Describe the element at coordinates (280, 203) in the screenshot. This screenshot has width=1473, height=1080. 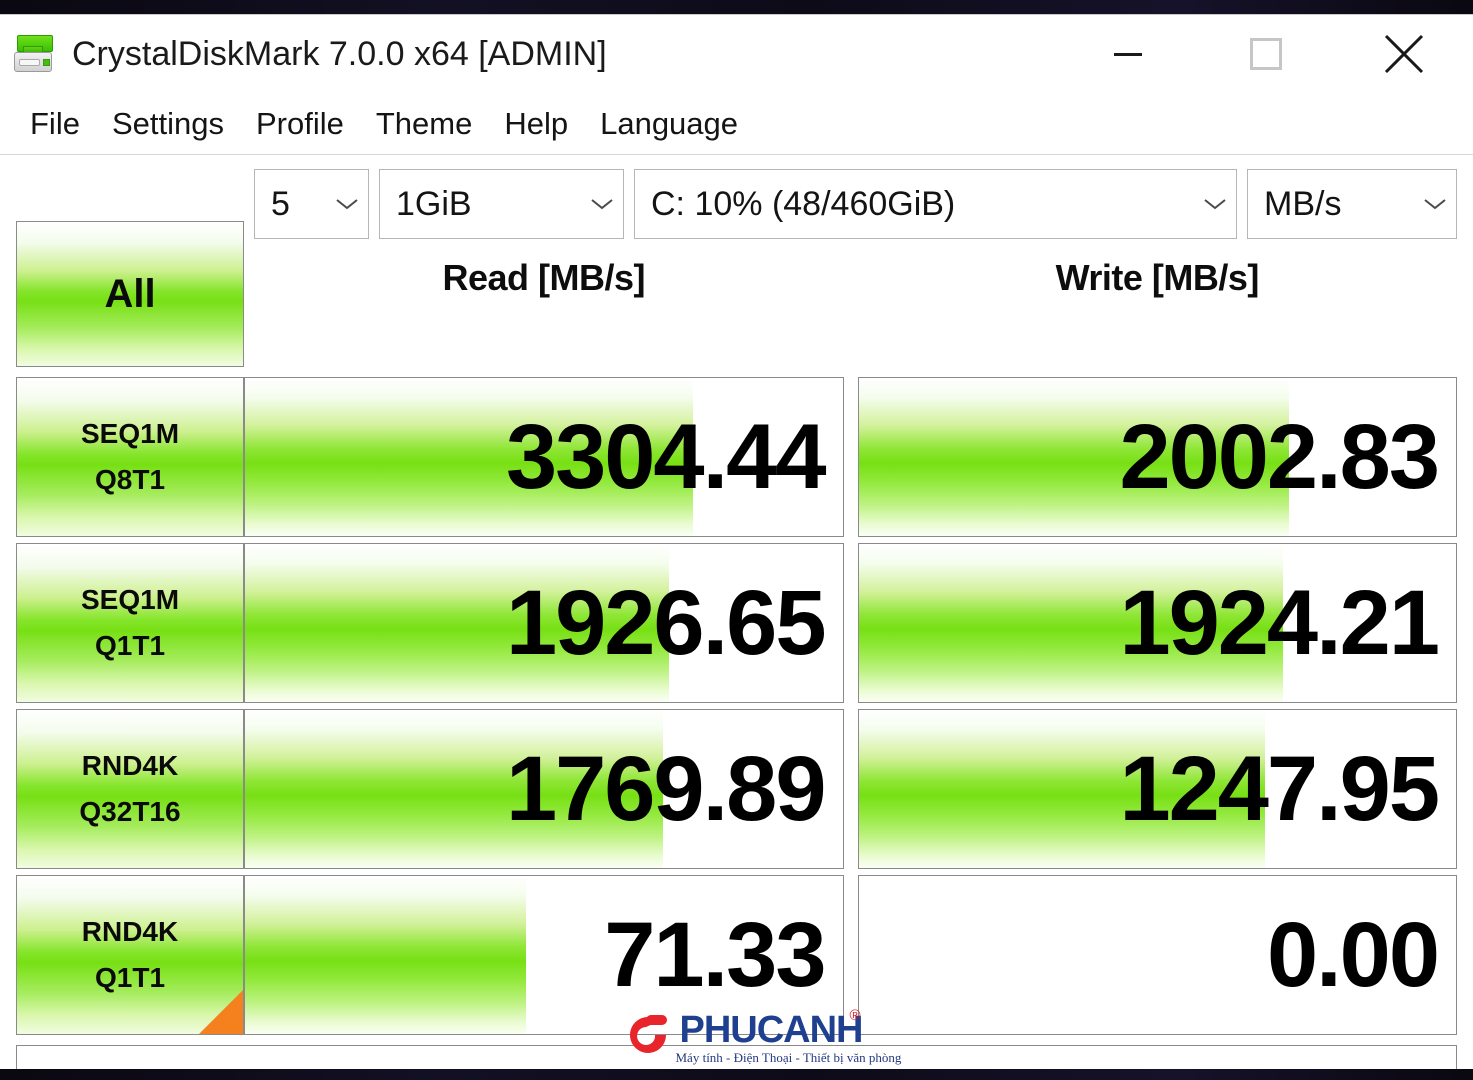
I see `test-count-value: 5` at that location.